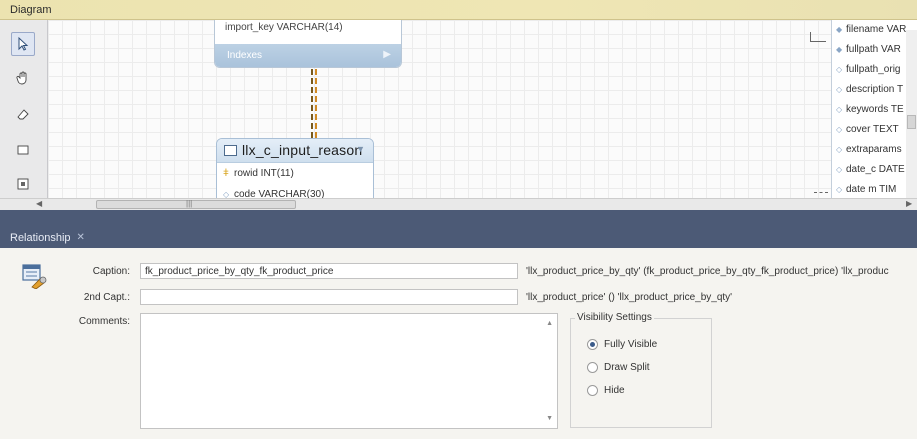 The height and width of the screenshot is (439, 917). What do you see at coordinates (549, 418) in the screenshot?
I see `scroll-down-icon: ▼` at bounding box center [549, 418].